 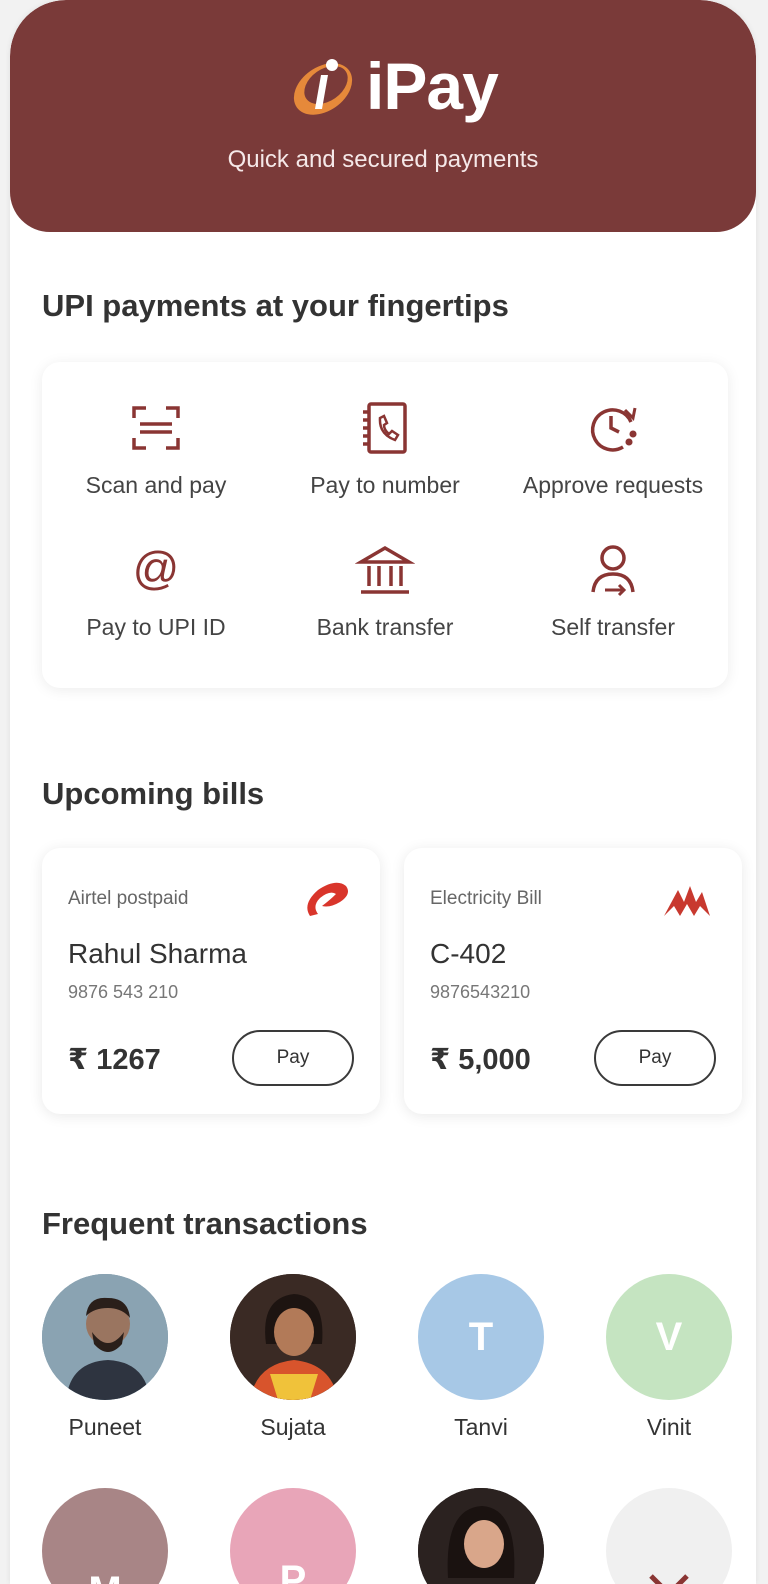 I want to click on avatar-initial: M, so click(x=104, y=1576).